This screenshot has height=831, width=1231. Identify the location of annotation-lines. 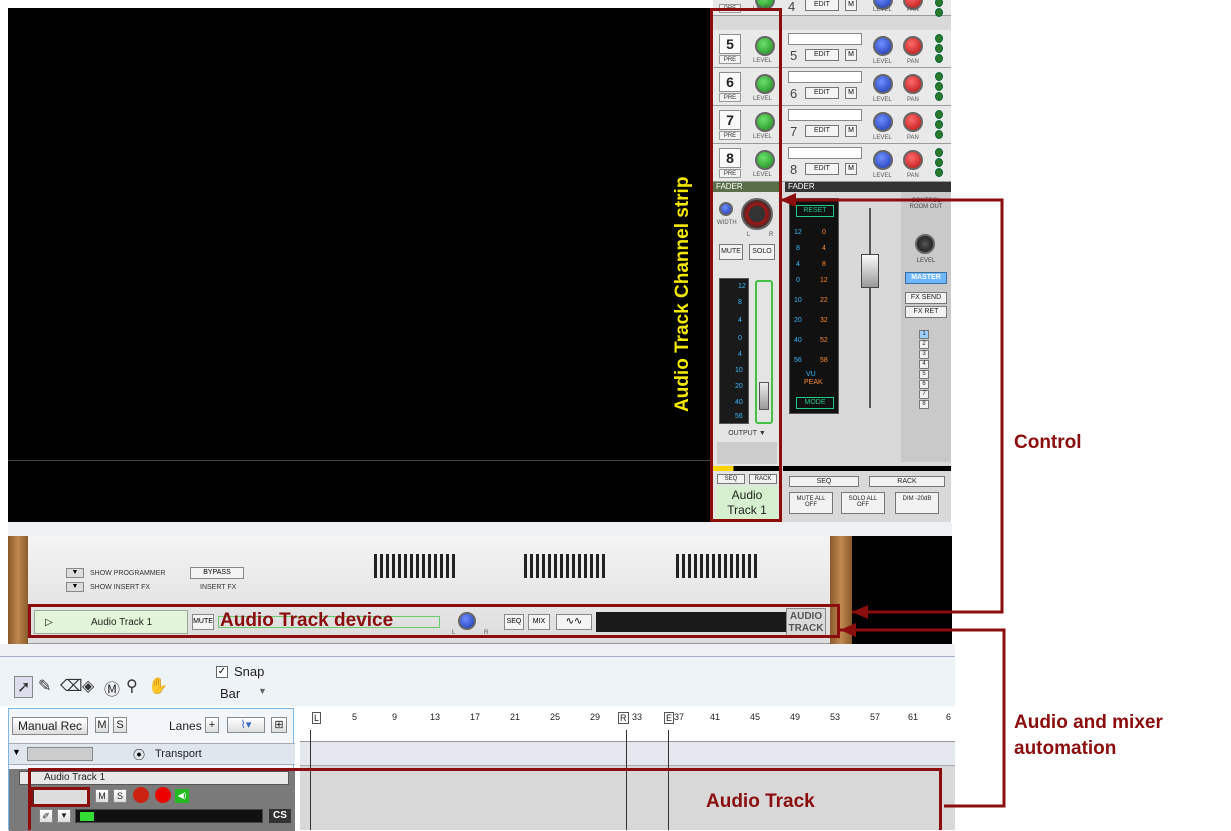
(893, 500).